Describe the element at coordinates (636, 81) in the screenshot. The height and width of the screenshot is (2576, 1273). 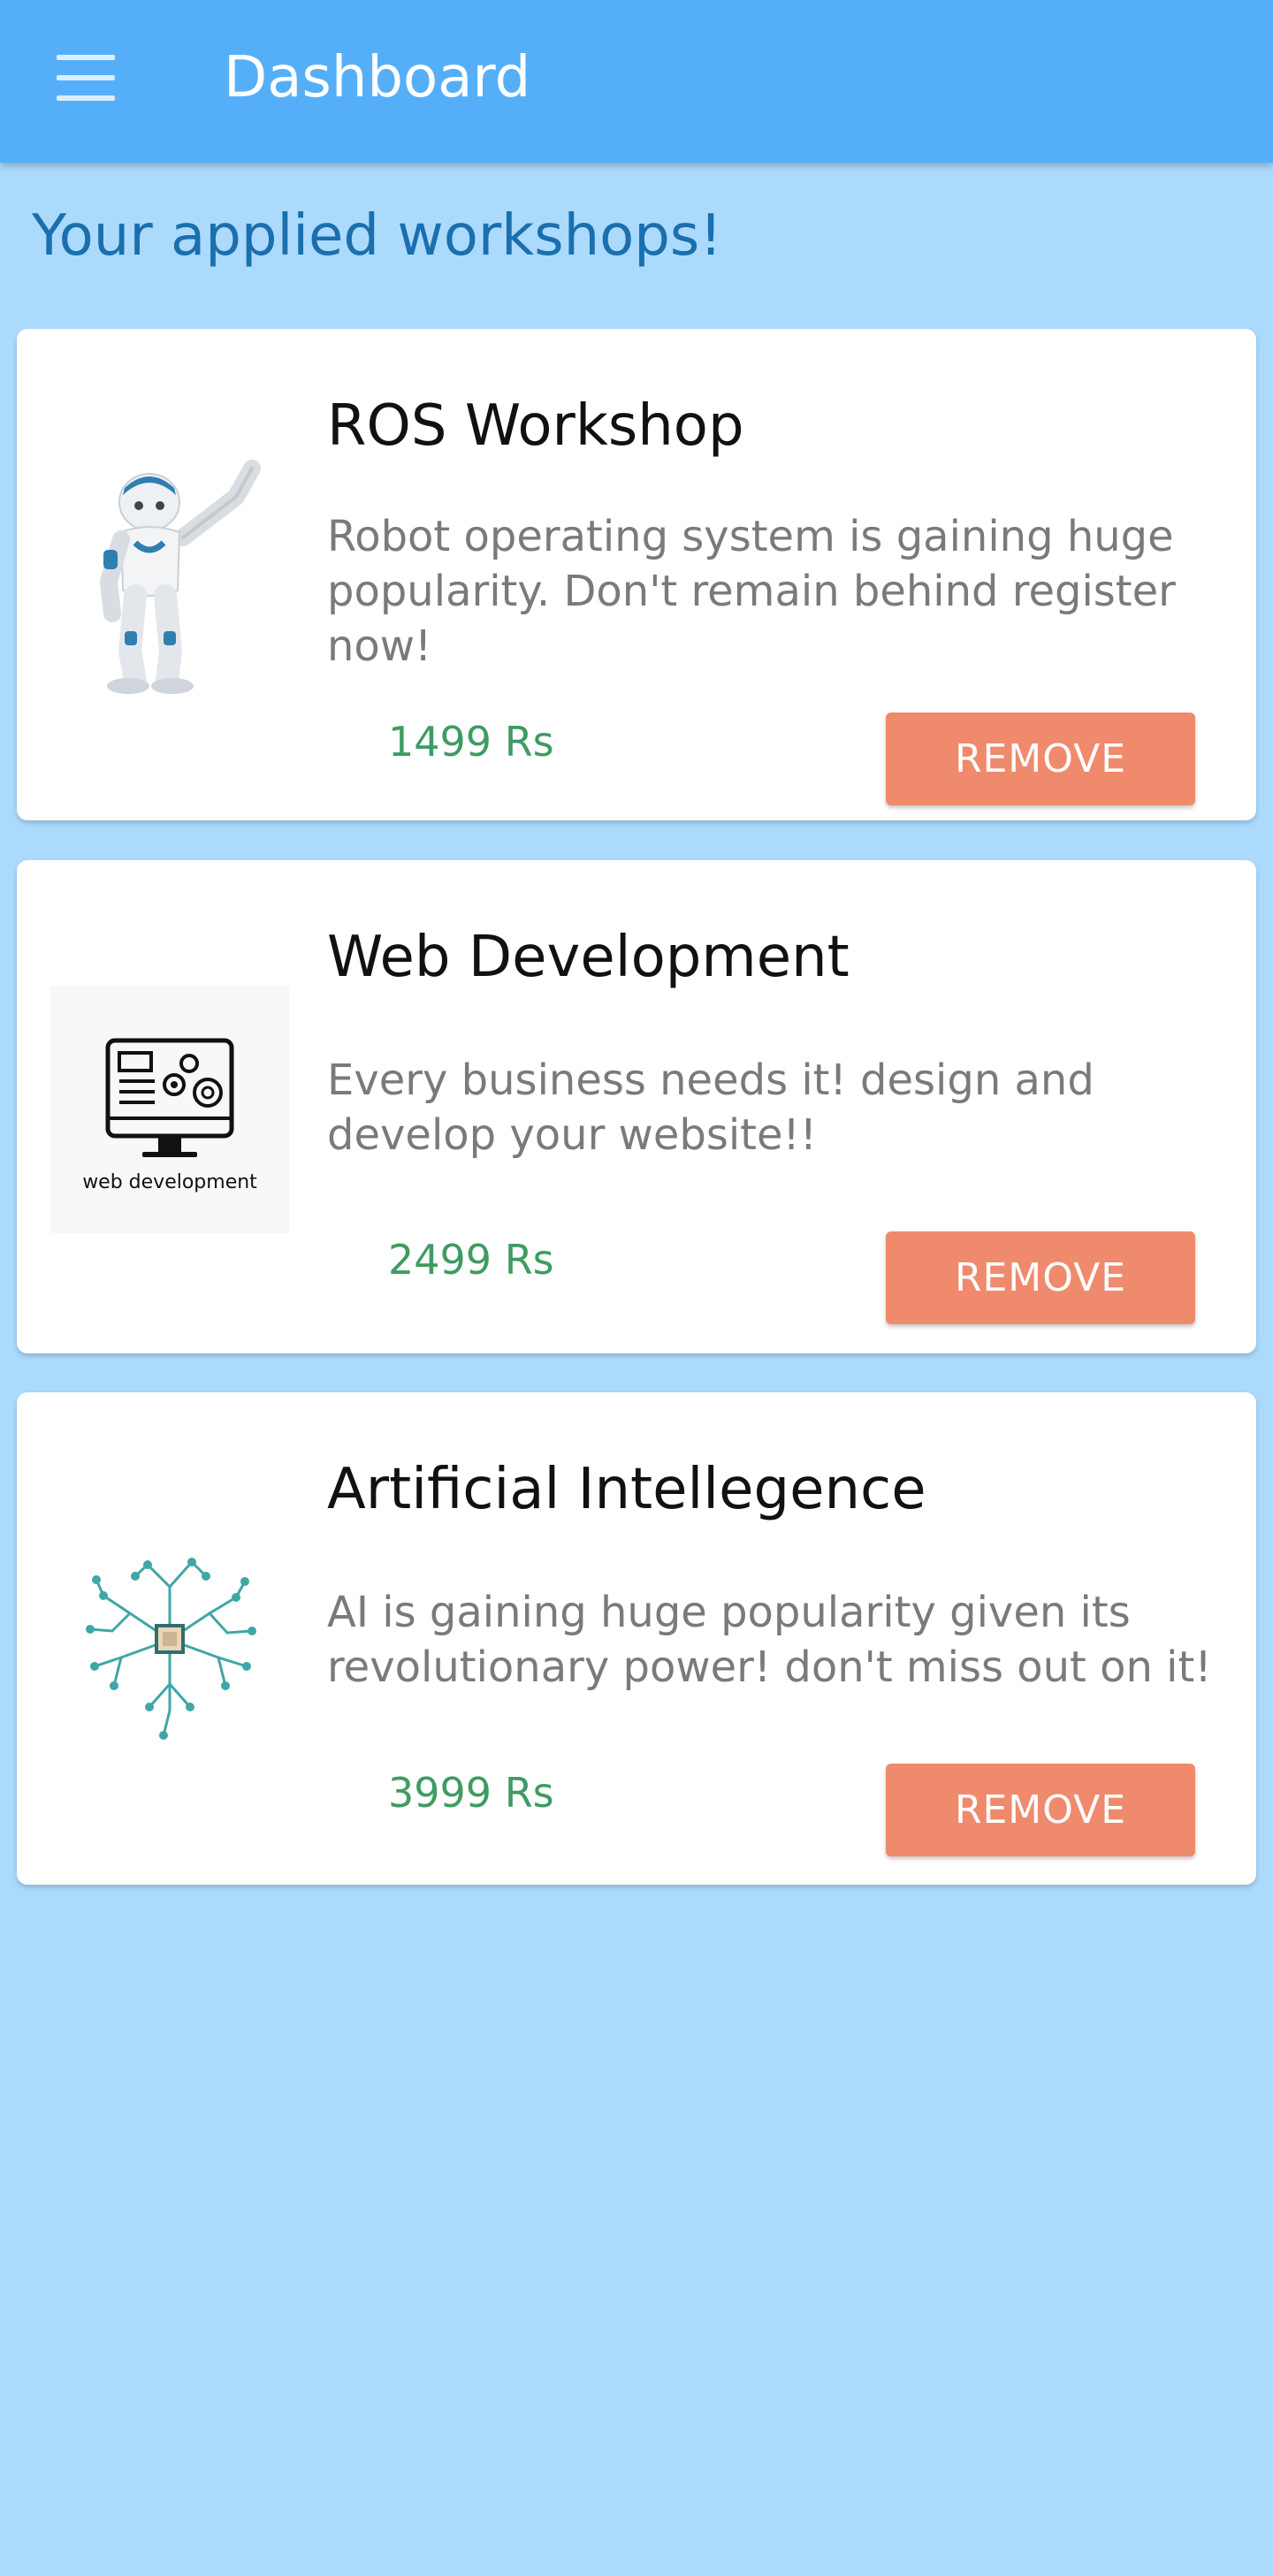
I see `app-bar: Dashboard` at that location.